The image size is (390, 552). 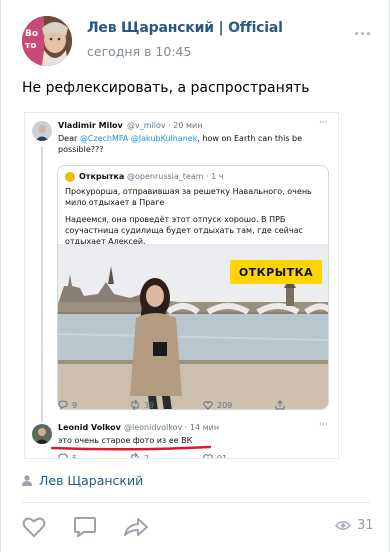 What do you see at coordinates (69, 138) in the screenshot?
I see `tweet1-prefix: Dear` at bounding box center [69, 138].